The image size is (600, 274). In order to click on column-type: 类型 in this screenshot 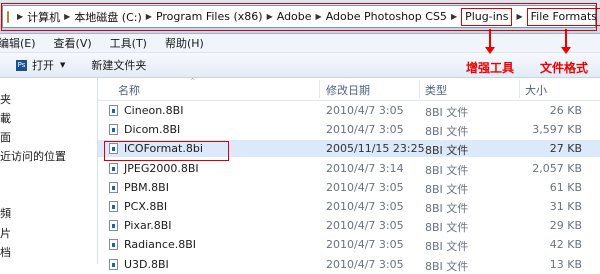, I will do `click(436, 90)`.